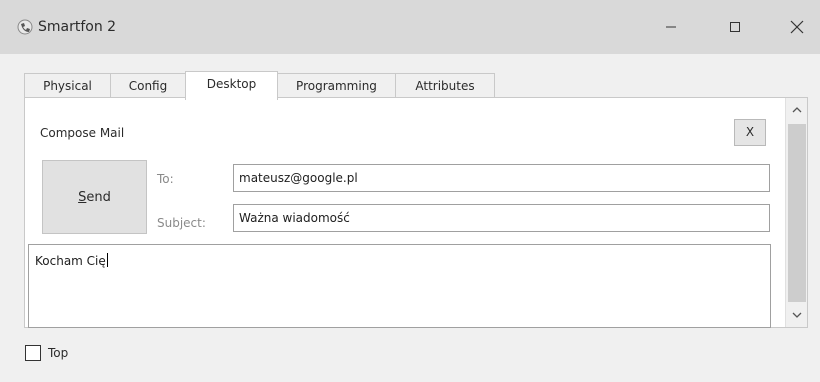  Describe the element at coordinates (501, 218) in the screenshot. I see `subject-field: Ważna wiadomość` at that location.